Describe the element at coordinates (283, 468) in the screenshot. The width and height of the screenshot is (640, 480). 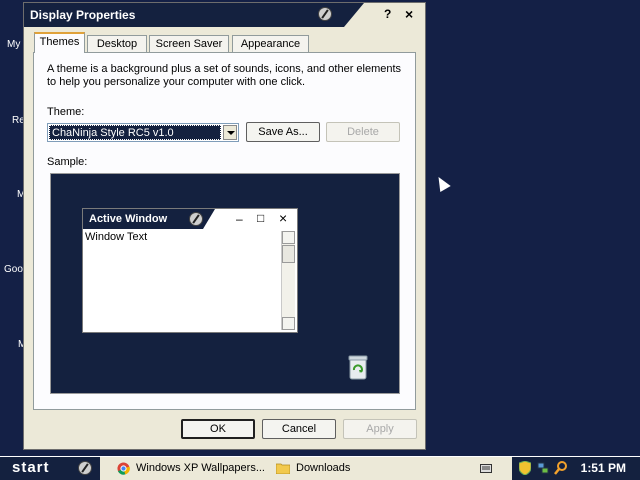
I see `folder-icon` at that location.